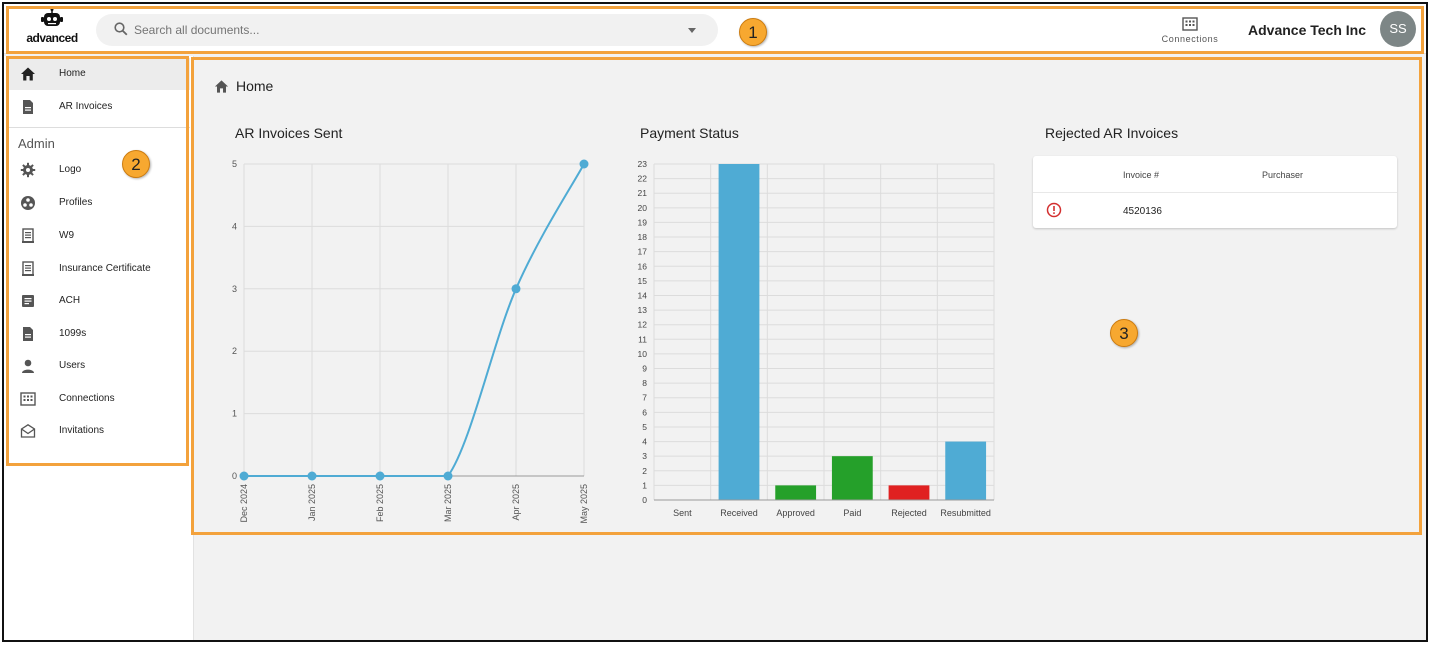 The image size is (1430, 648). I want to click on sidebar-item-label: Profiles, so click(76, 202).